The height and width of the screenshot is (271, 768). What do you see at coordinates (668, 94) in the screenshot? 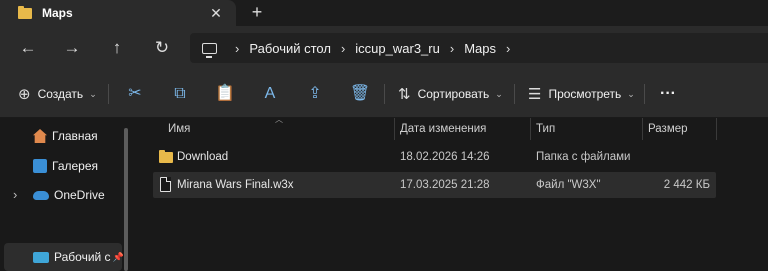
I see `more-options-button: ···` at bounding box center [668, 94].